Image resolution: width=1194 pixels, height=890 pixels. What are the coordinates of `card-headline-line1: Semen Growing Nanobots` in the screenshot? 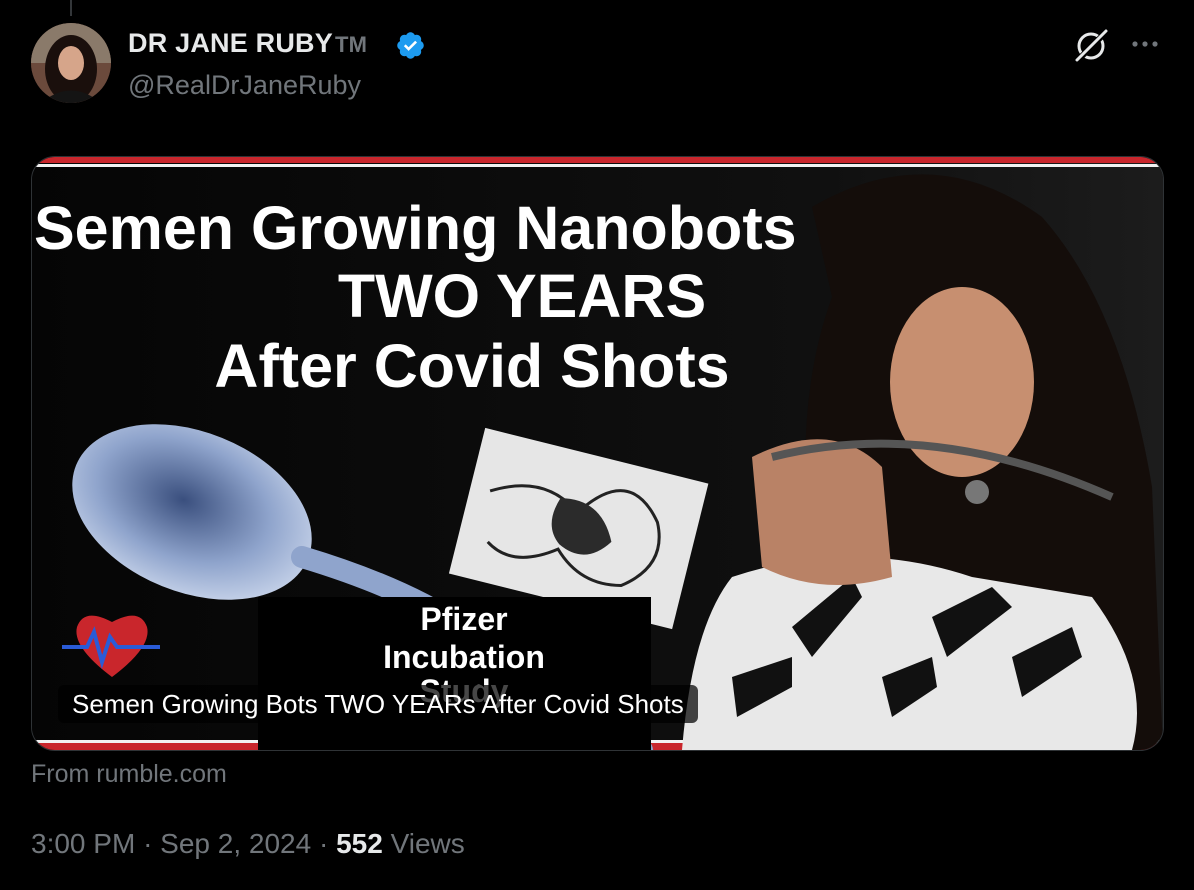 It's located at (415, 228).